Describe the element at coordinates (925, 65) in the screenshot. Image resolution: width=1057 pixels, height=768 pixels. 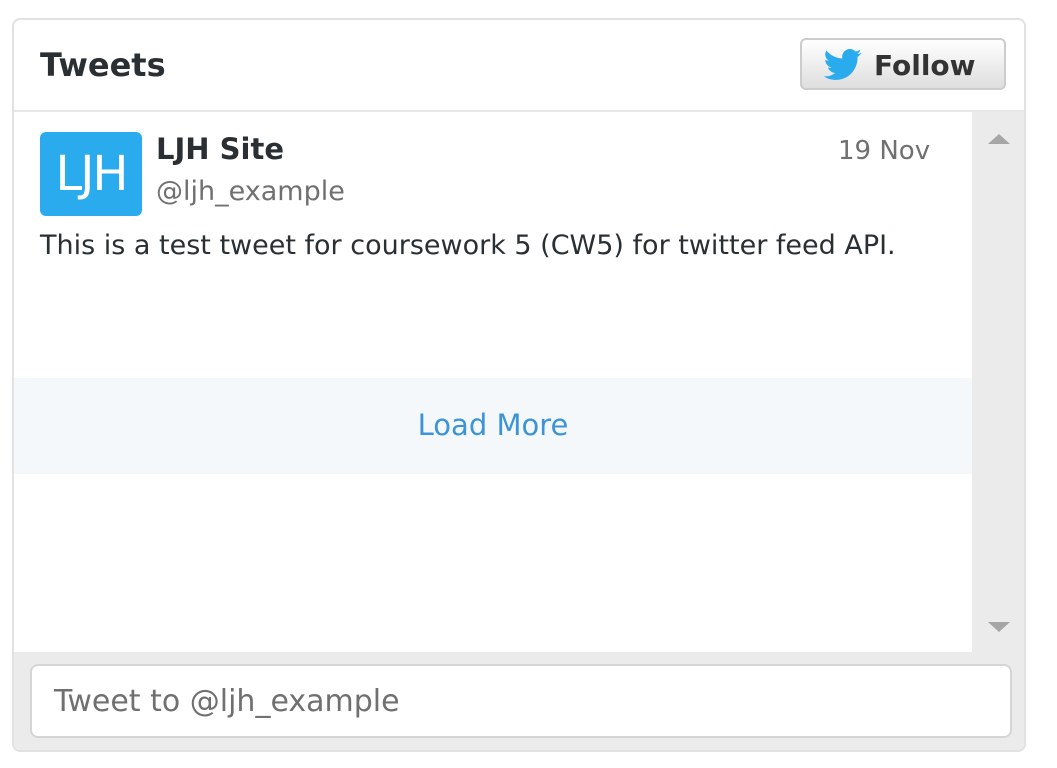
I see `follow-button-label: Follow` at that location.